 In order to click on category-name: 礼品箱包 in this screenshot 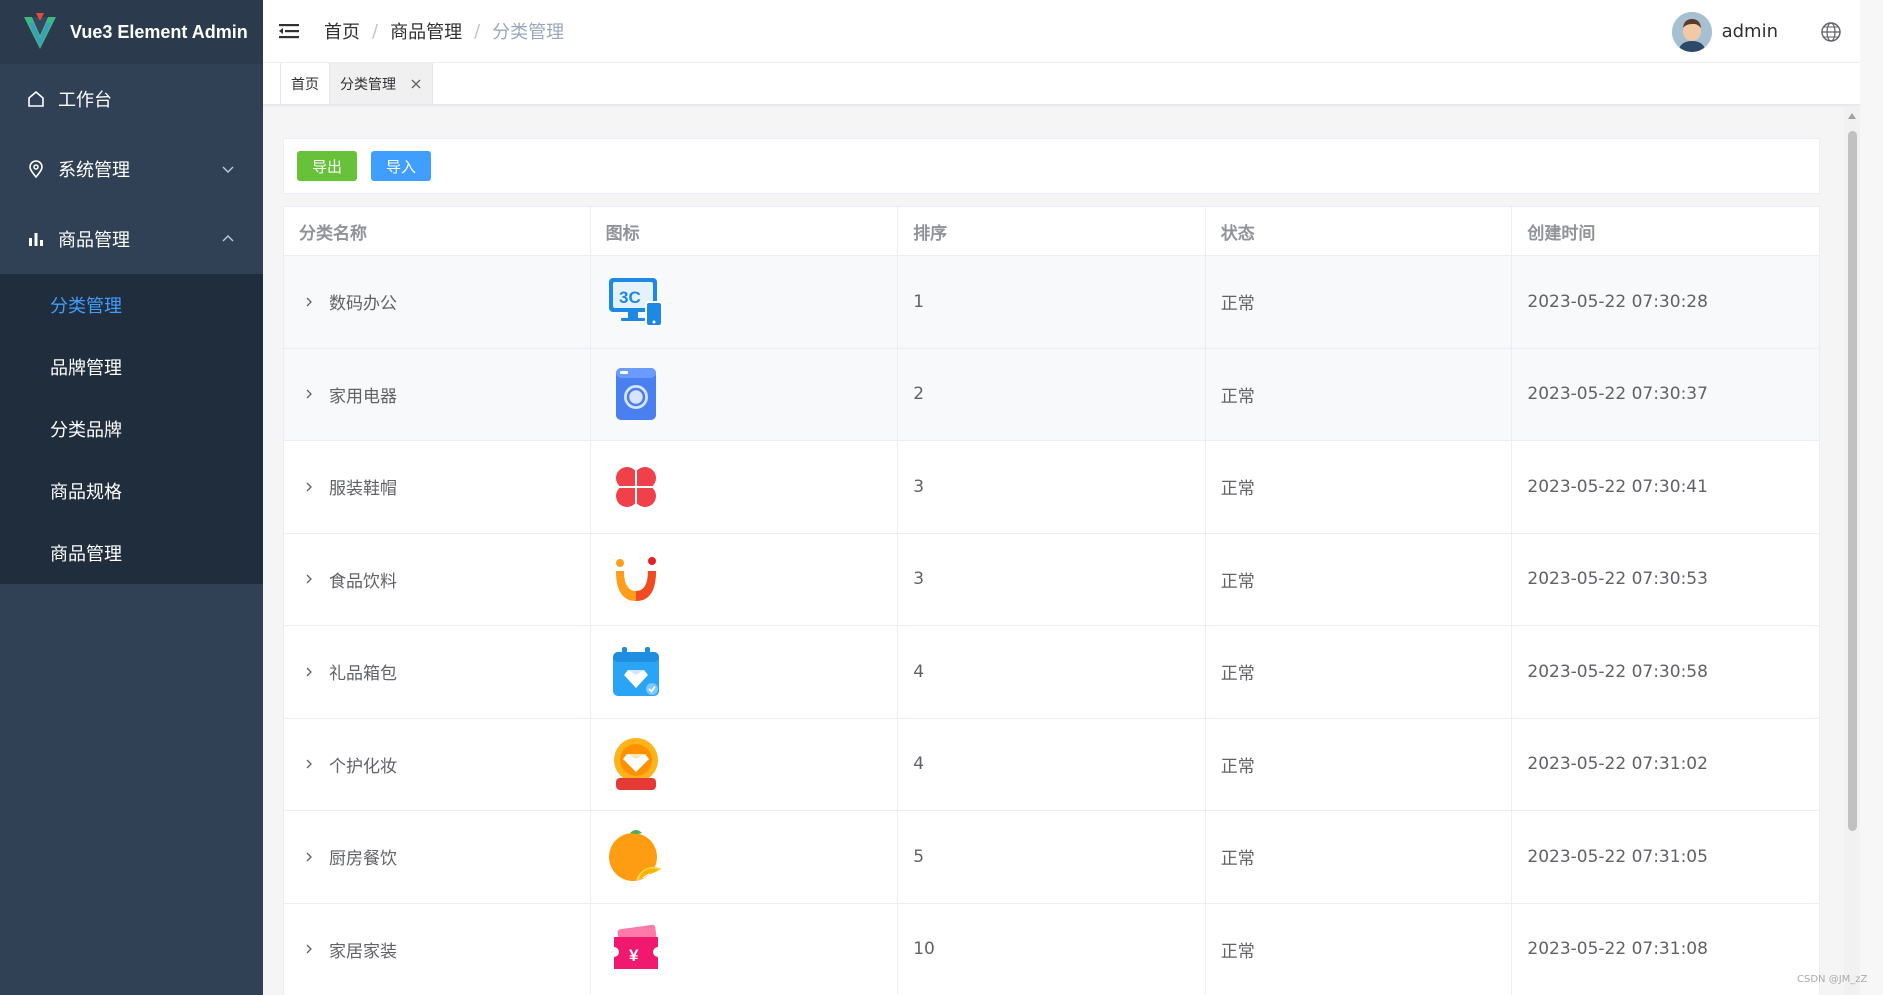, I will do `click(363, 674)`.